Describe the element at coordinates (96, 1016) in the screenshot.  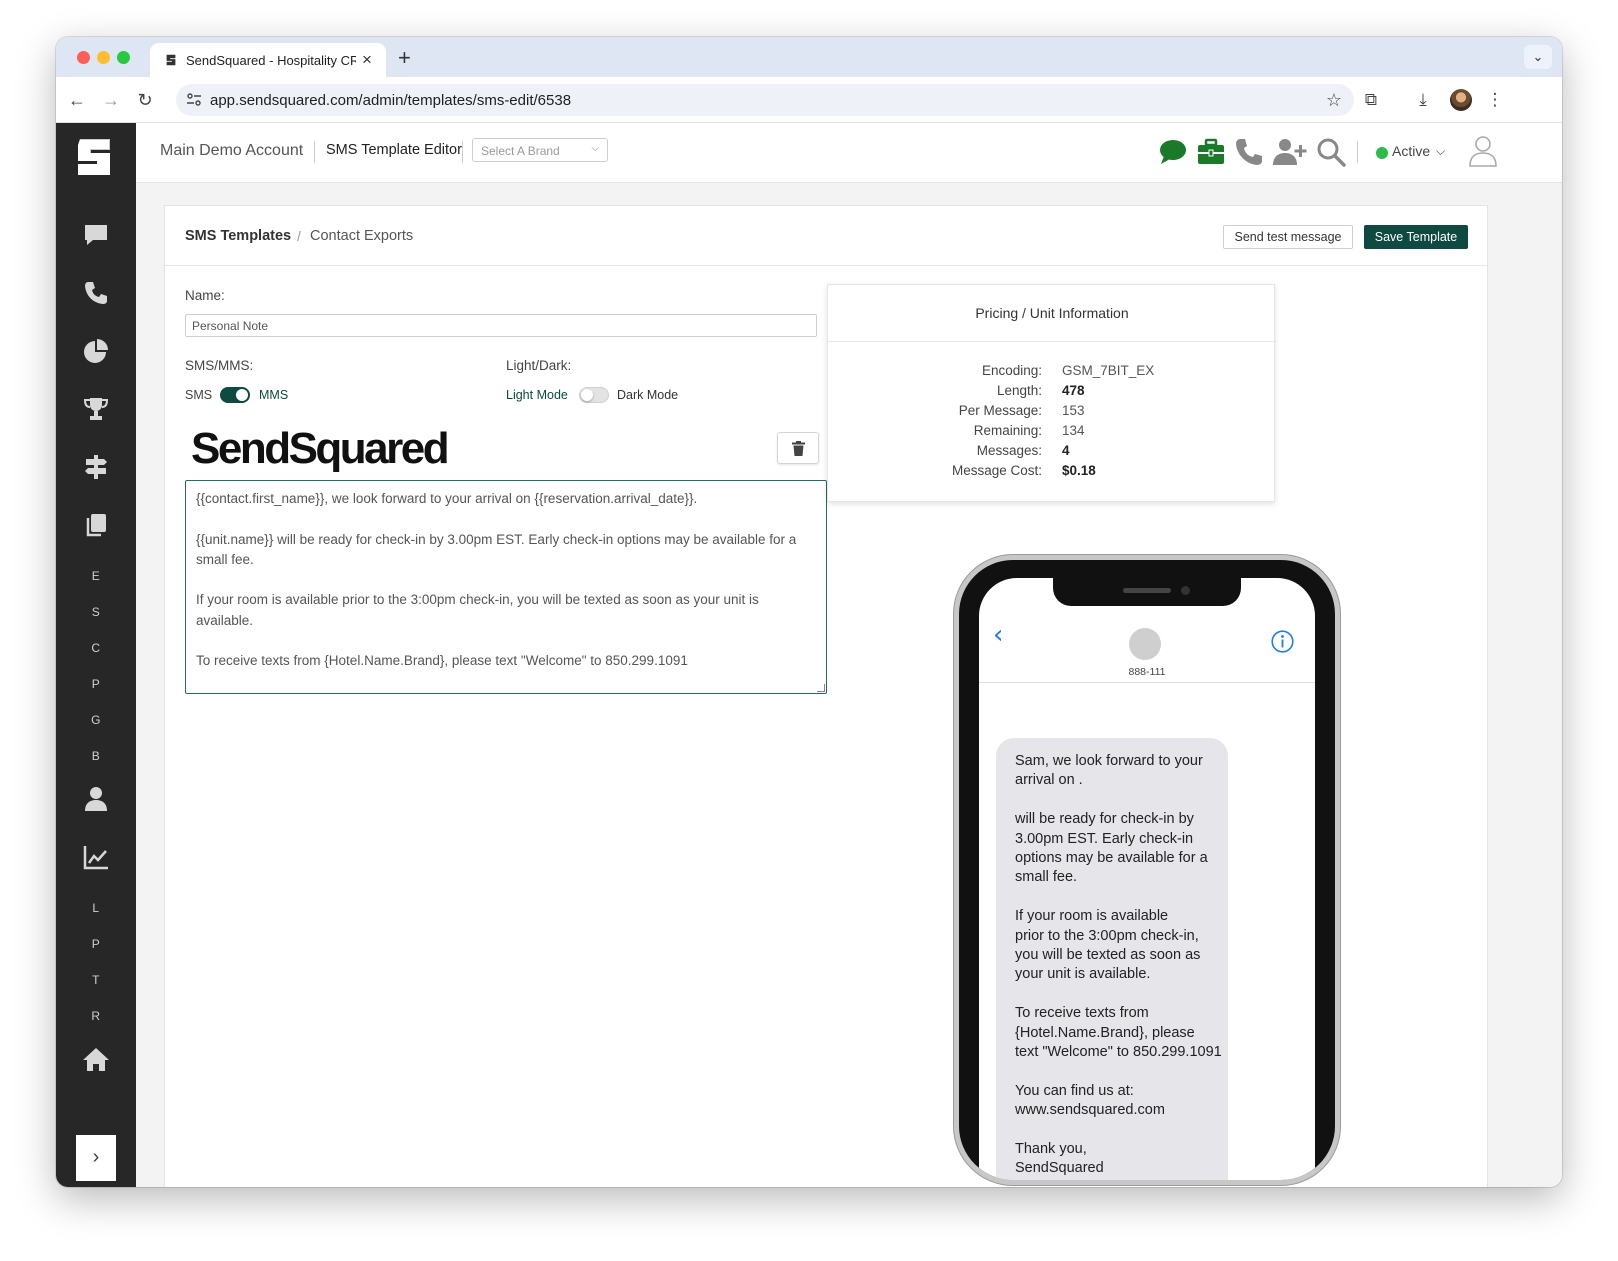
I see `sidebar-letter: R` at that location.